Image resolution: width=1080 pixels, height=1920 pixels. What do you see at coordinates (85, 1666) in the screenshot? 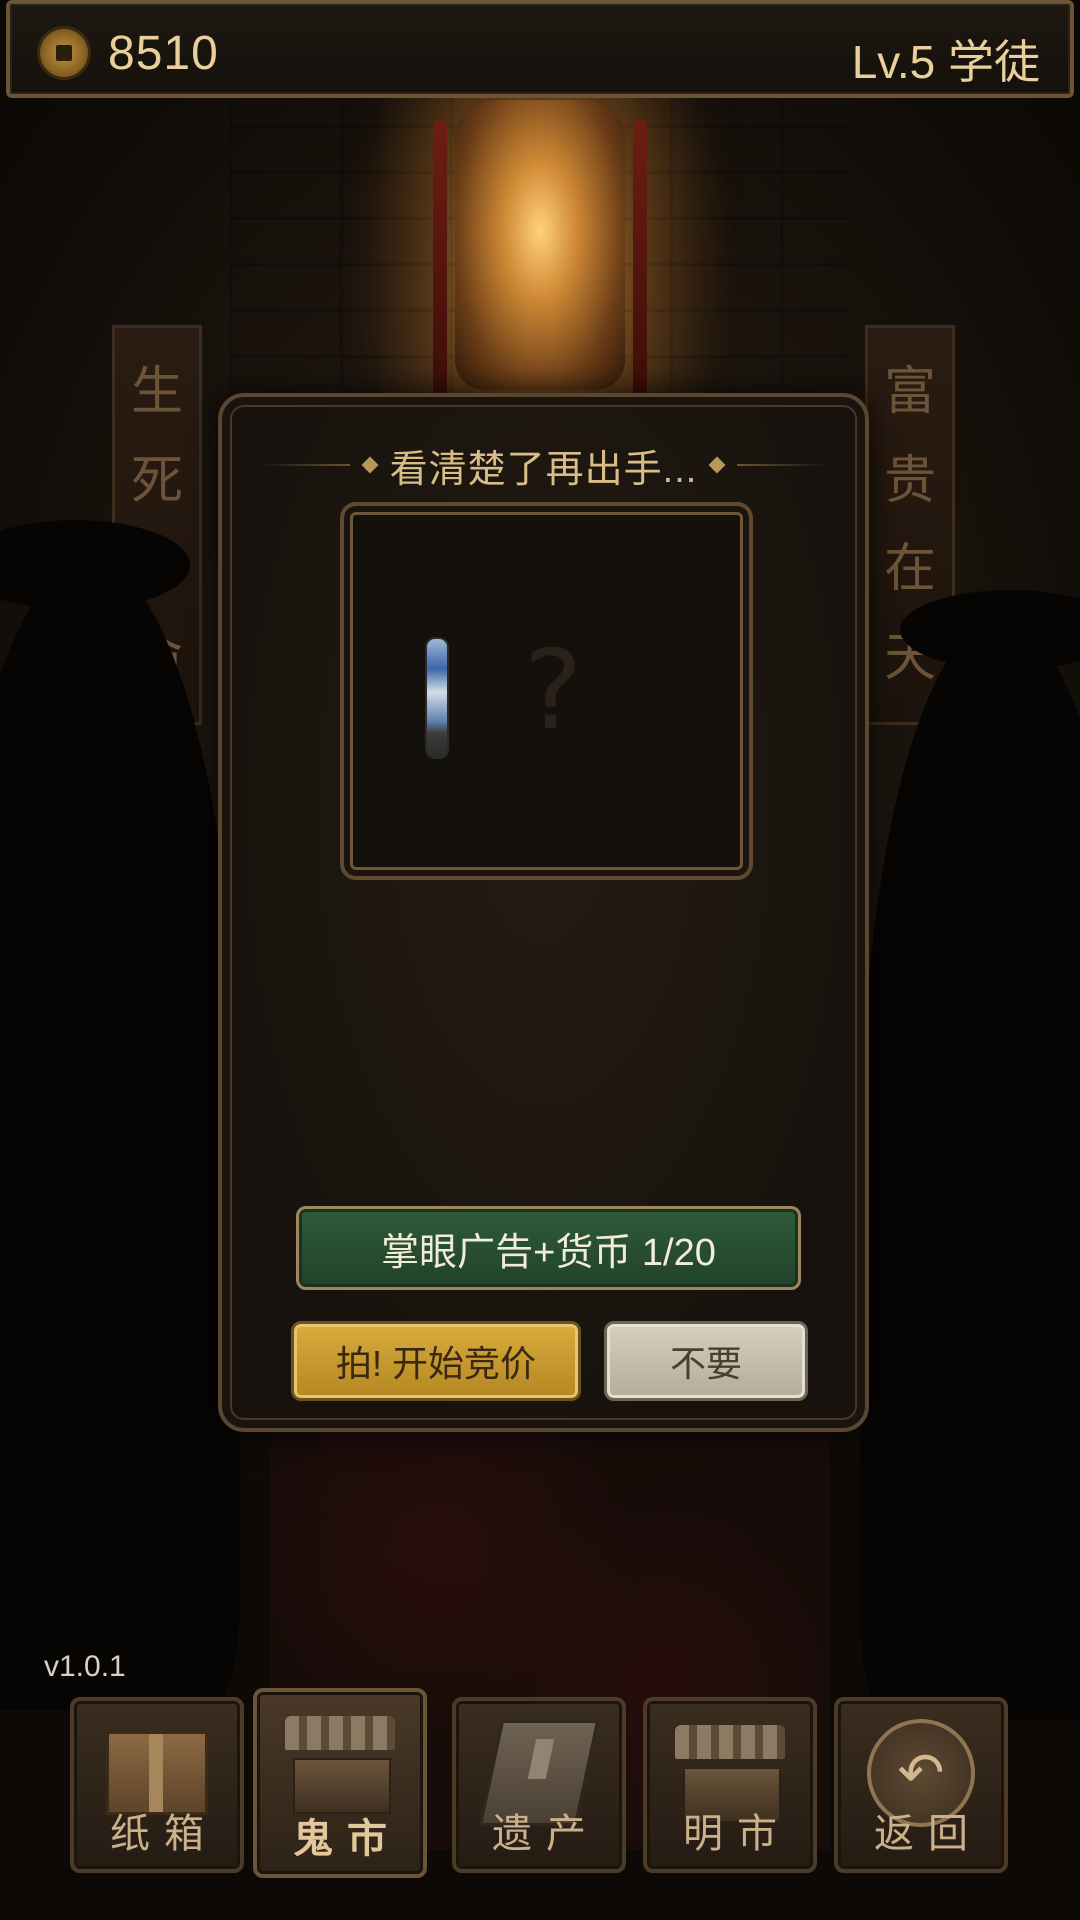
I see `version-label: v1.0.1` at bounding box center [85, 1666].